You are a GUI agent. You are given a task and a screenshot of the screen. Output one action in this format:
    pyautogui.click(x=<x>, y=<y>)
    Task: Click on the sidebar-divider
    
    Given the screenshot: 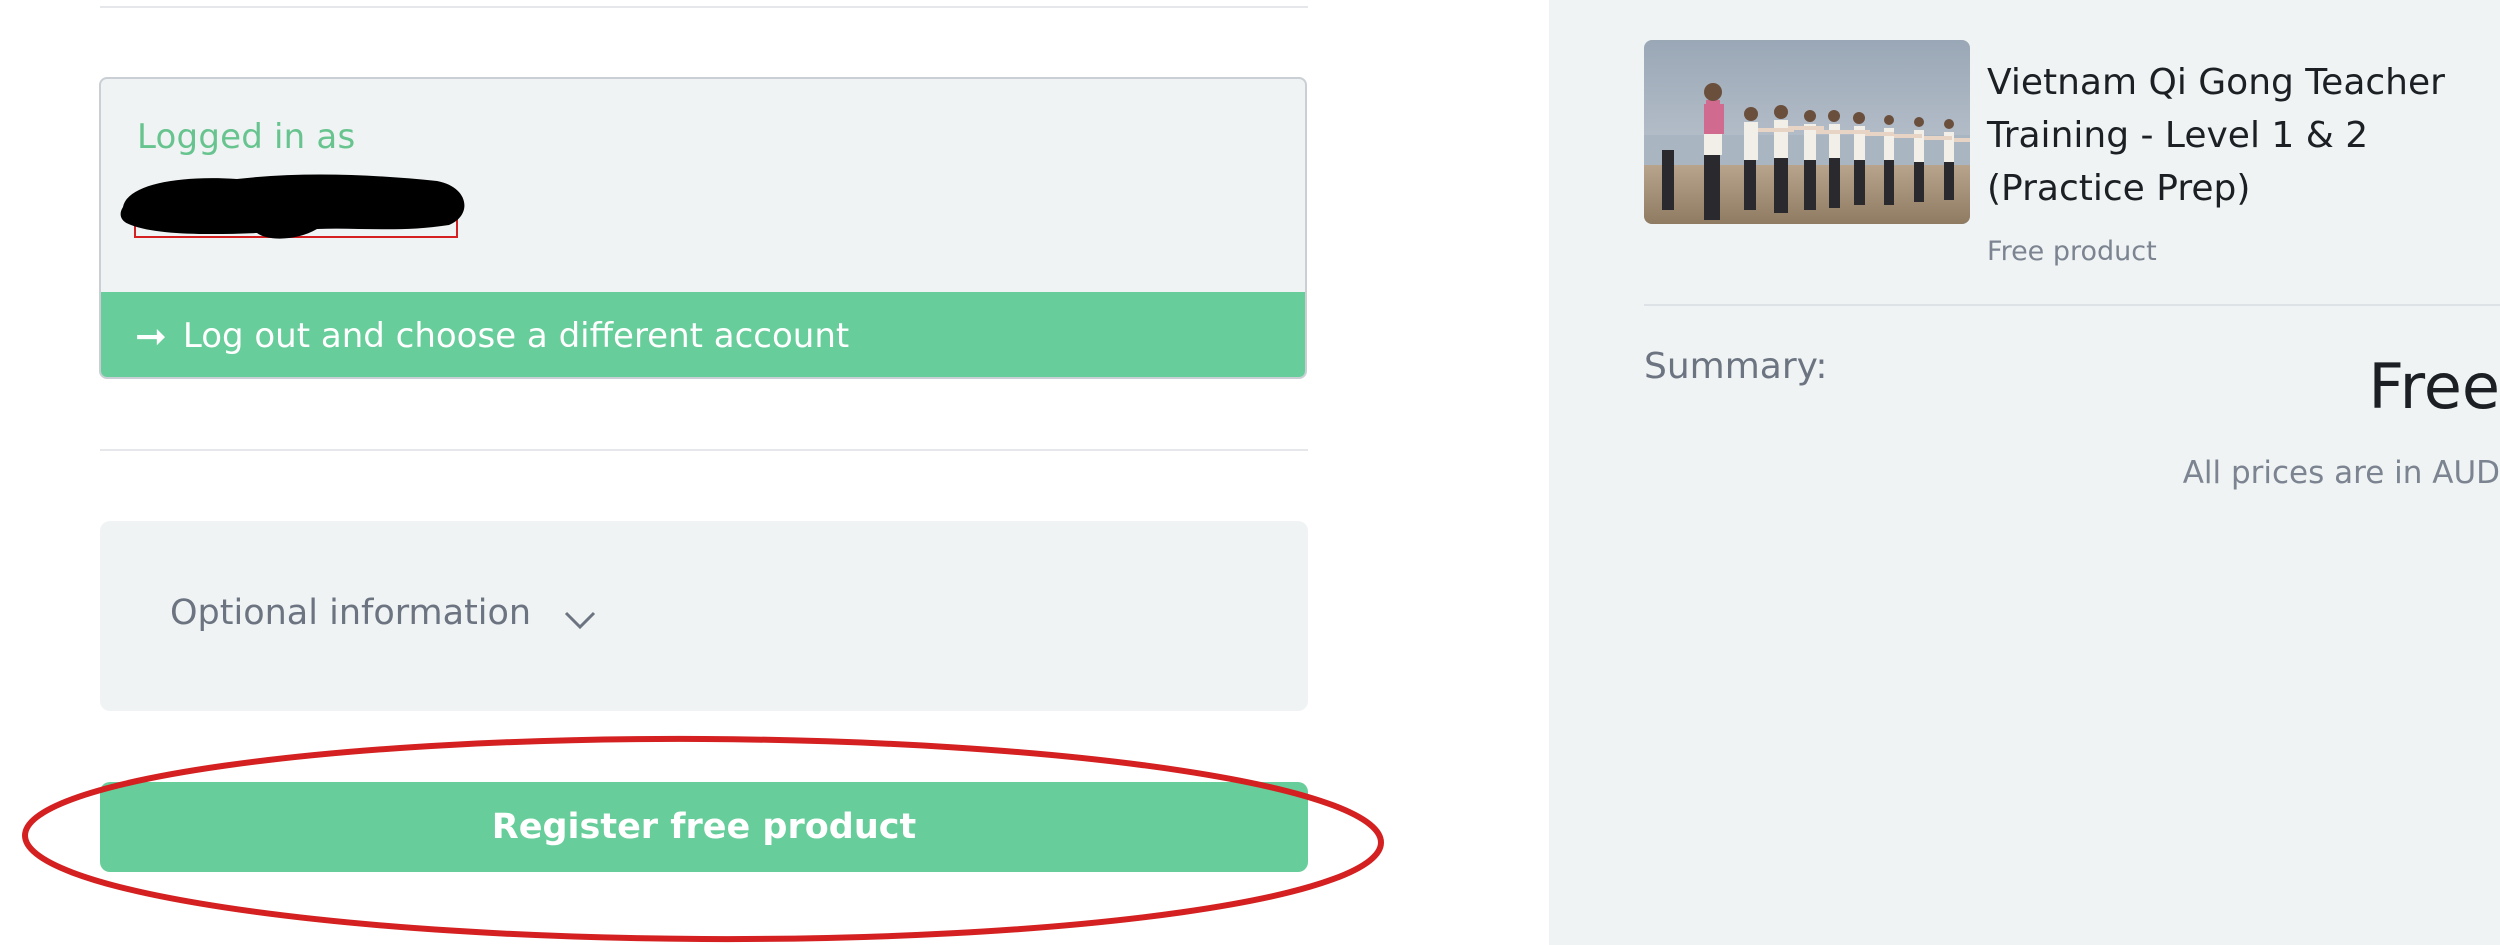 What is the action you would take?
    pyautogui.click(x=2072, y=305)
    